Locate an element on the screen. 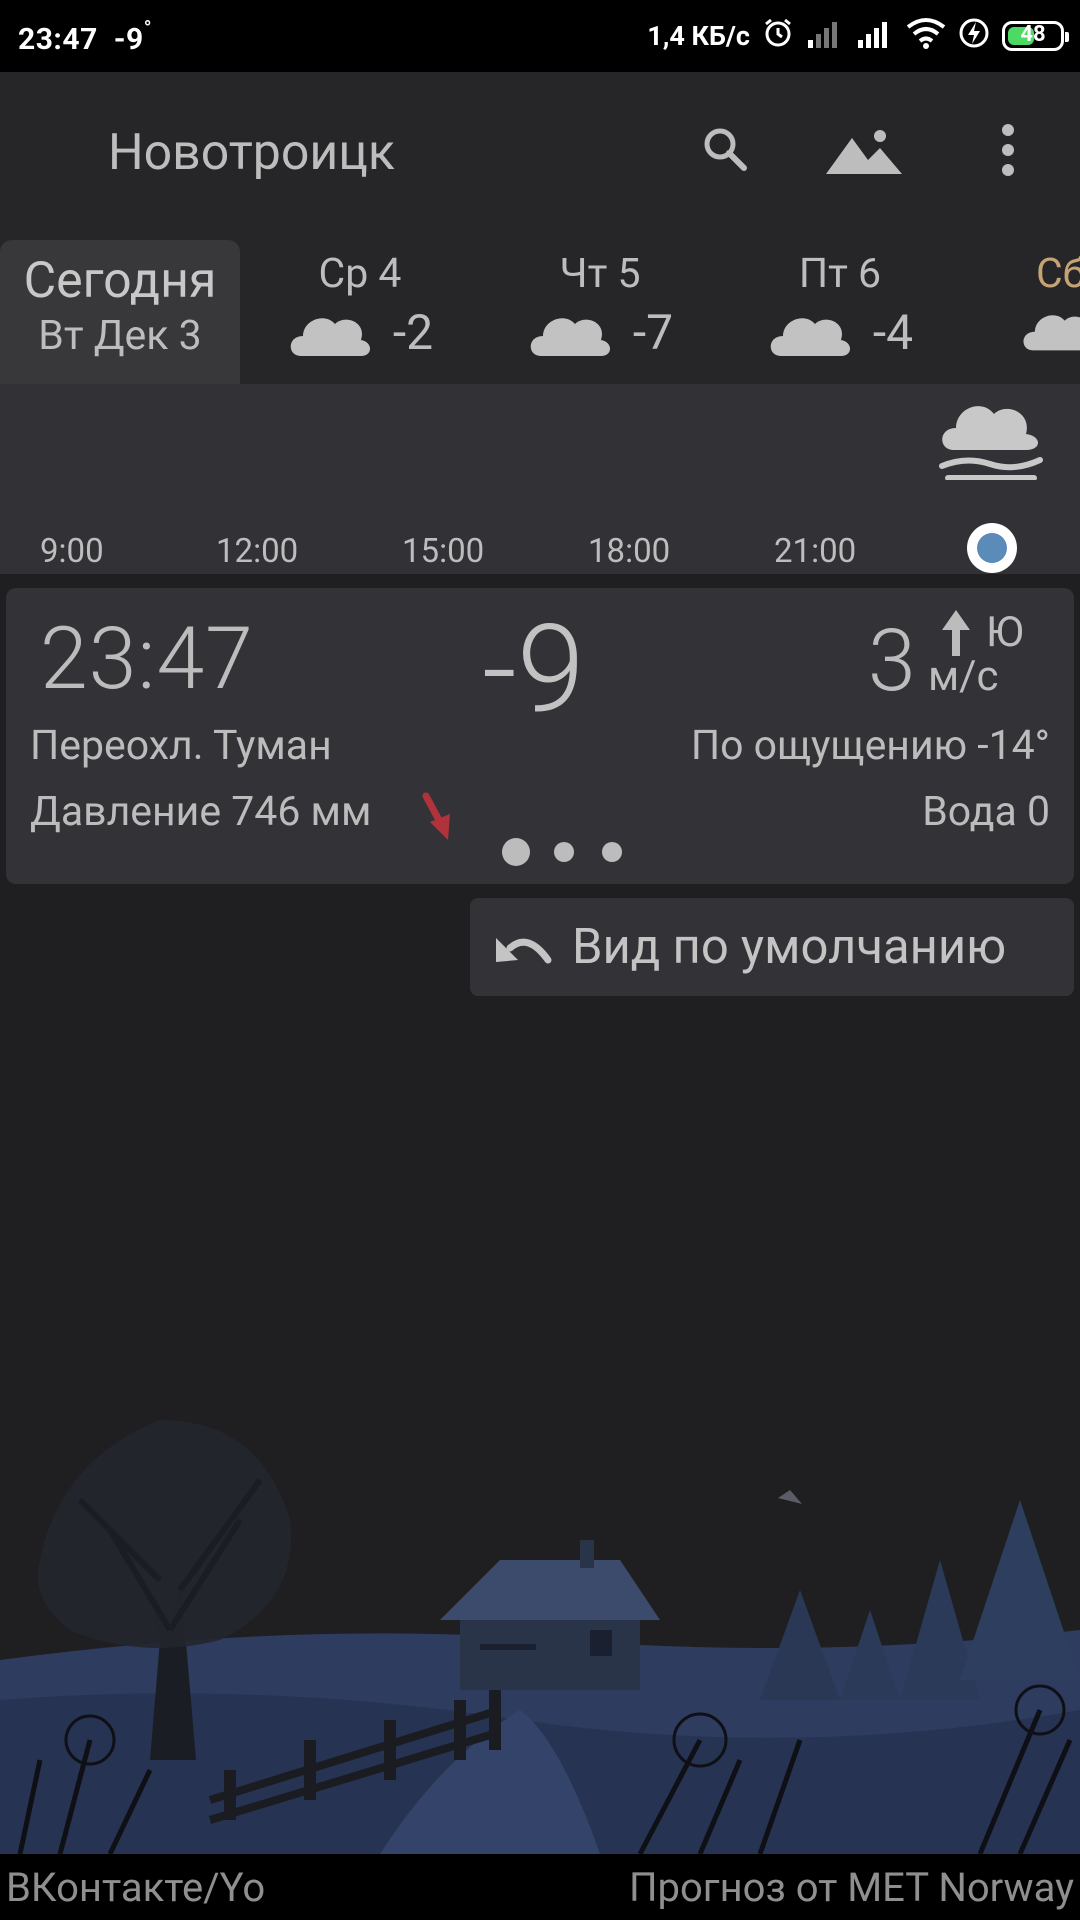 This screenshot has height=1920, width=1080. vk-link: ВКонтакте/Yo is located at coordinates (135, 1887).